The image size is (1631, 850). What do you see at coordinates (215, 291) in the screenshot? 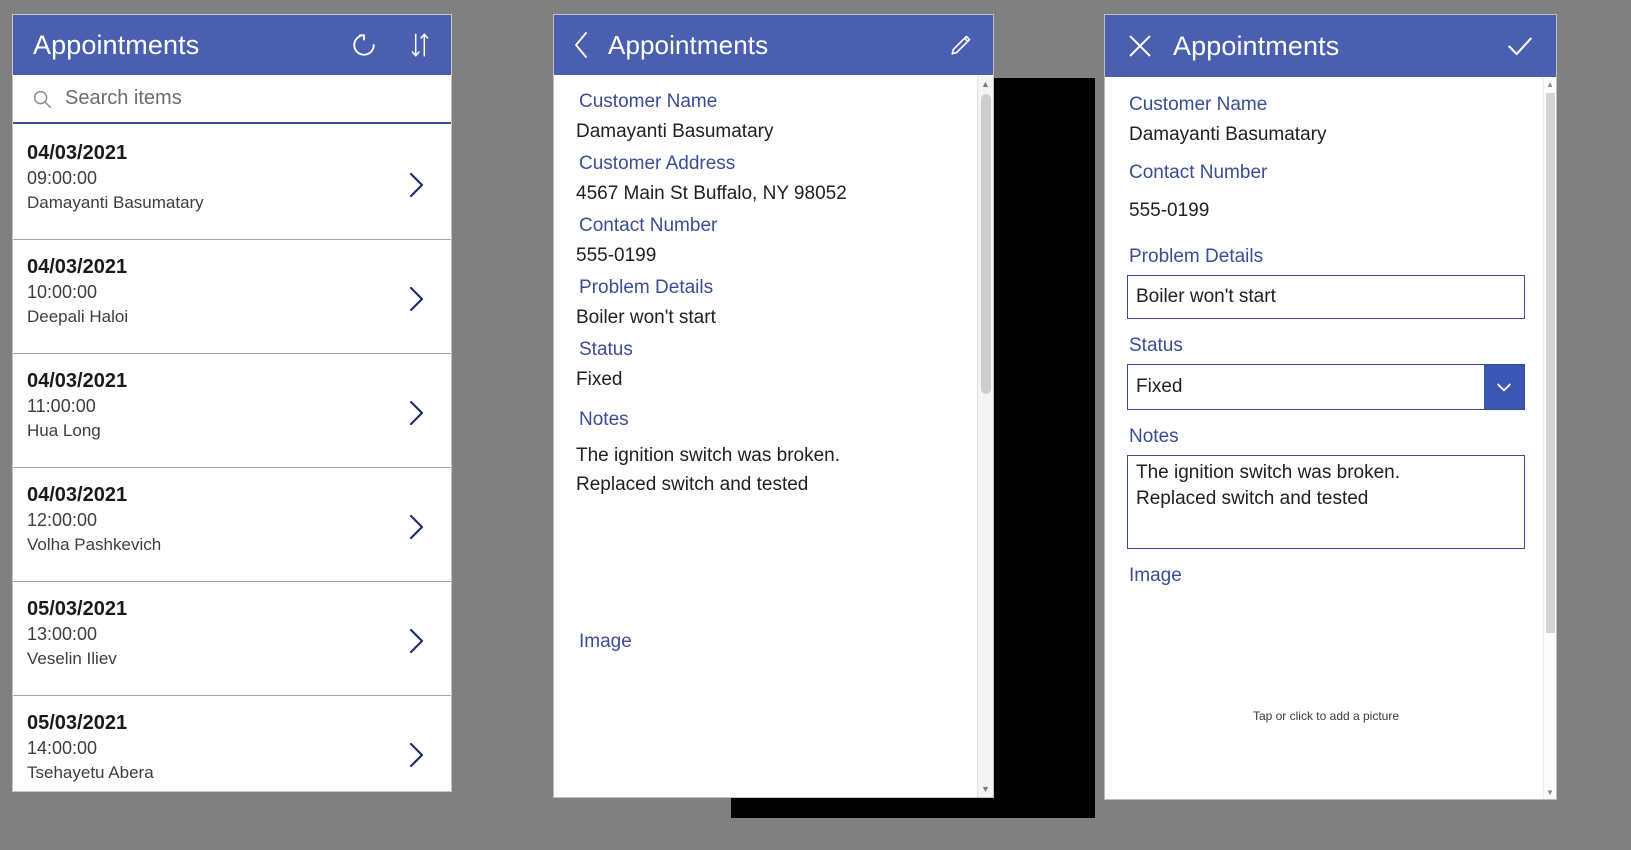
I see `list-item-text: 04/03/2021 10:00:00 Deepali Haloi` at bounding box center [215, 291].